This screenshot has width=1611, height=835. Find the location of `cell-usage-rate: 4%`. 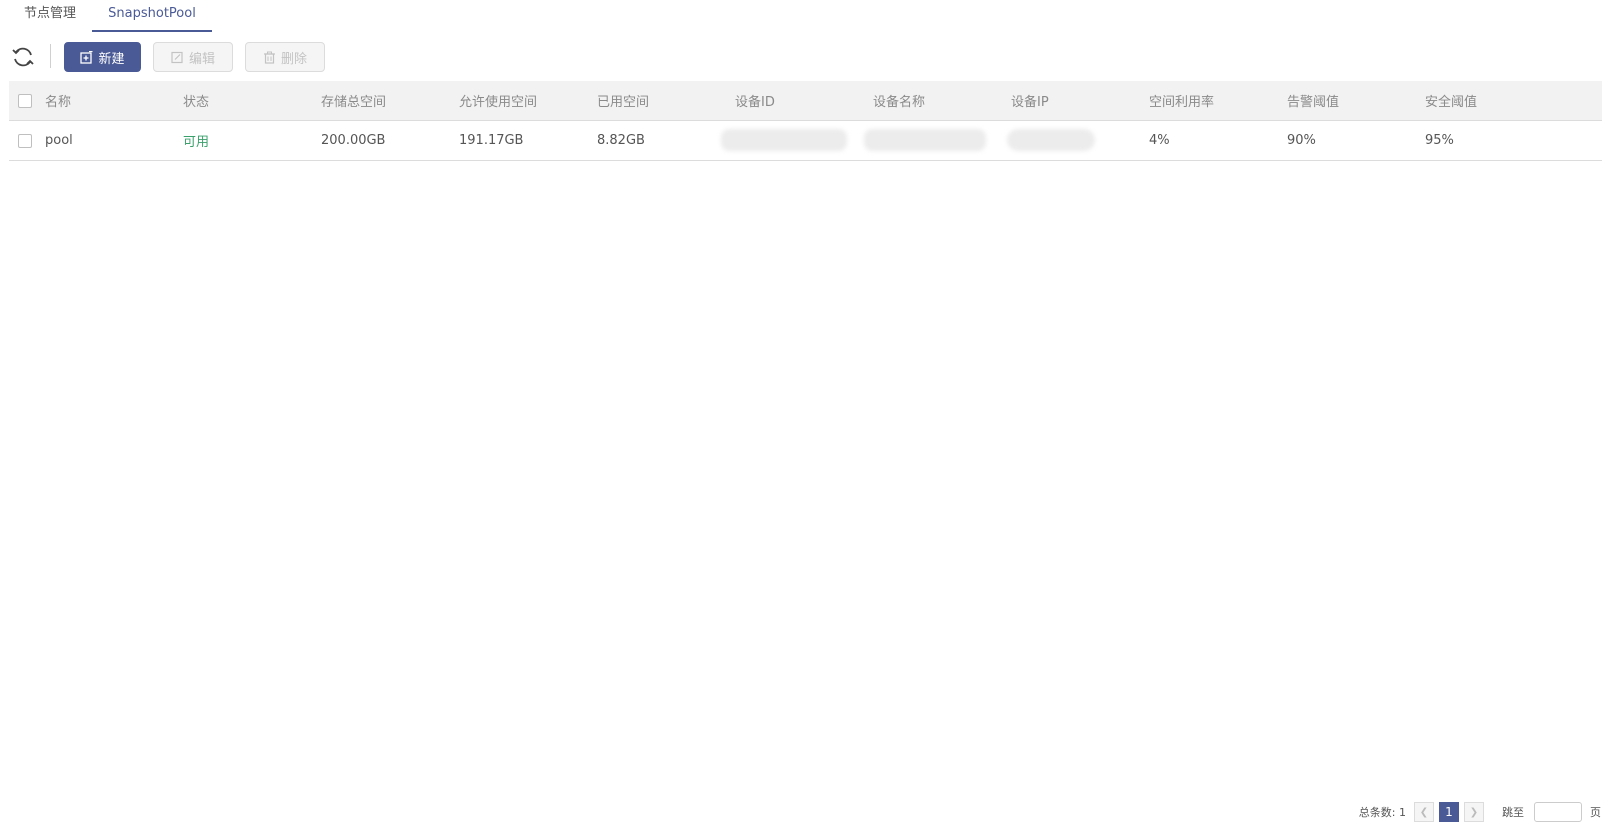

cell-usage-rate: 4% is located at coordinates (1159, 140).